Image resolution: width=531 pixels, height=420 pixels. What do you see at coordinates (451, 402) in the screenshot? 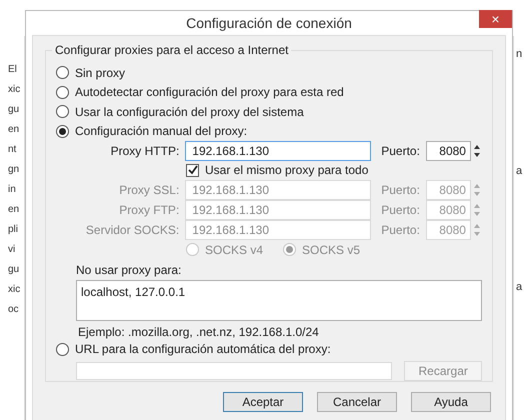
I see `dialog-button: Ayuda` at bounding box center [451, 402].